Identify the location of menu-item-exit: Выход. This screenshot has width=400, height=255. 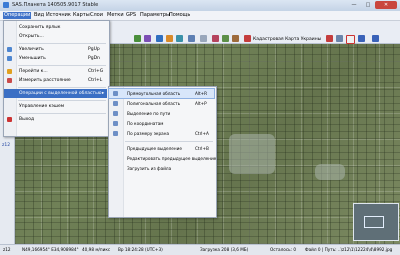
(55, 119).